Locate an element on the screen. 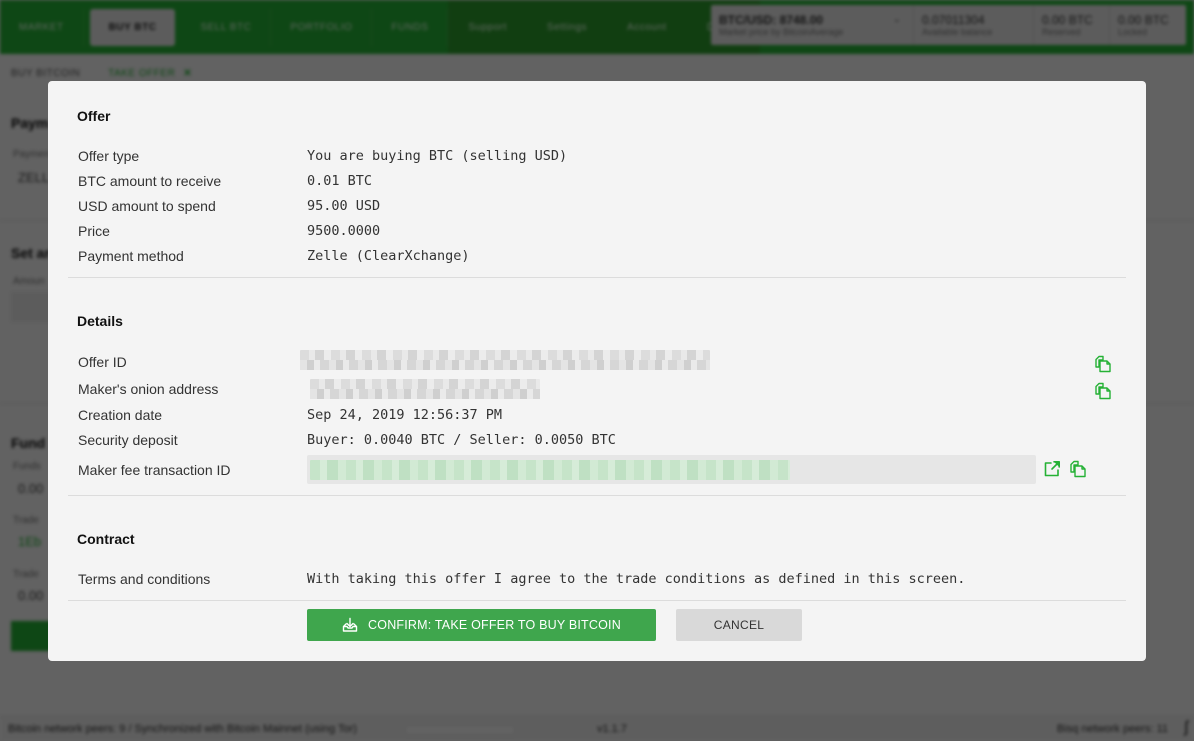  details-section-title: Details is located at coordinates (100, 321).